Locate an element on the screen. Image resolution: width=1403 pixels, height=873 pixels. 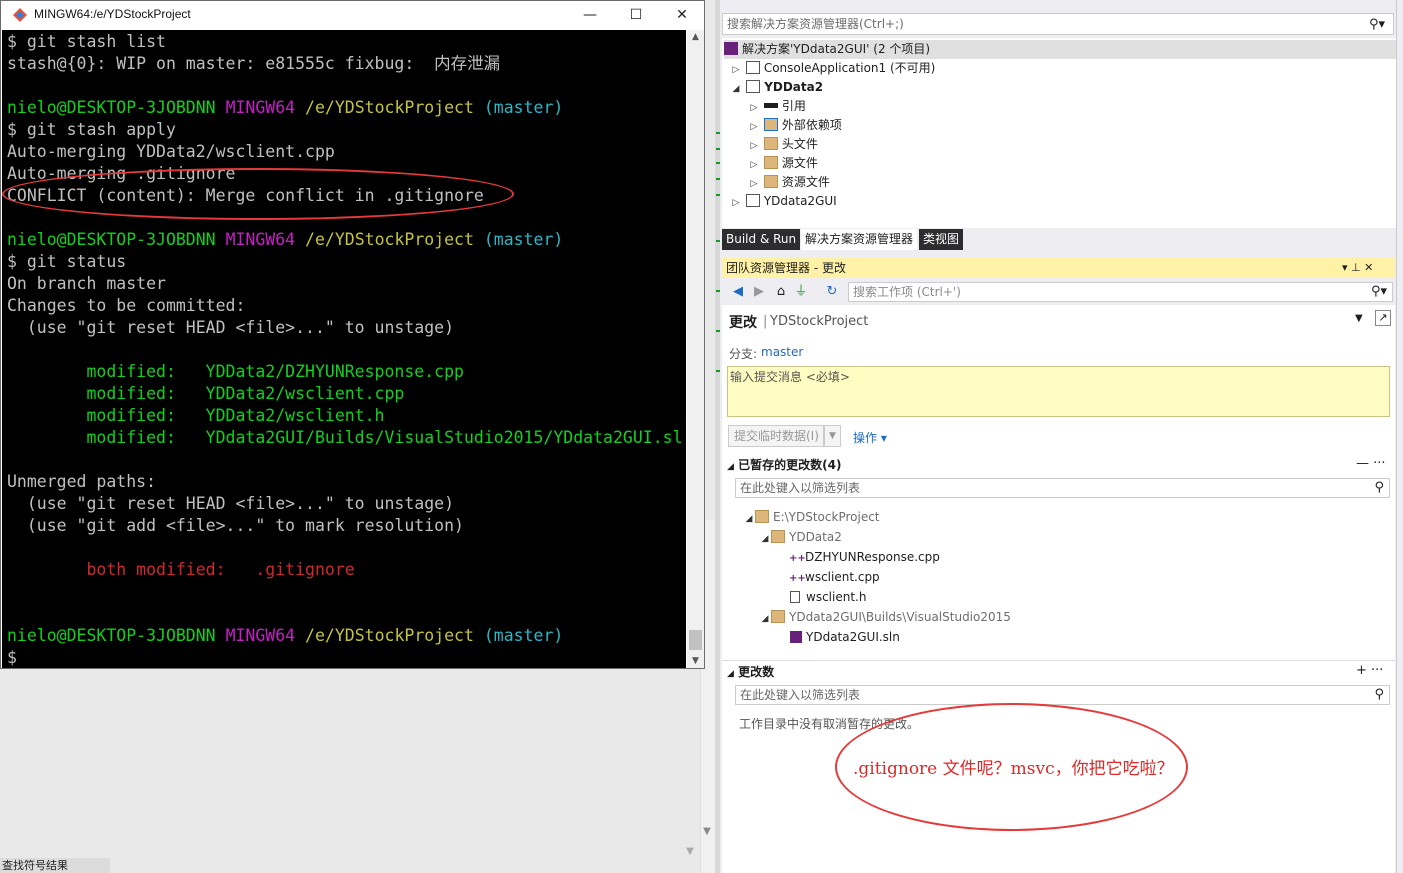
expand-arrow-icon: ▷ is located at coordinates (736, 203).